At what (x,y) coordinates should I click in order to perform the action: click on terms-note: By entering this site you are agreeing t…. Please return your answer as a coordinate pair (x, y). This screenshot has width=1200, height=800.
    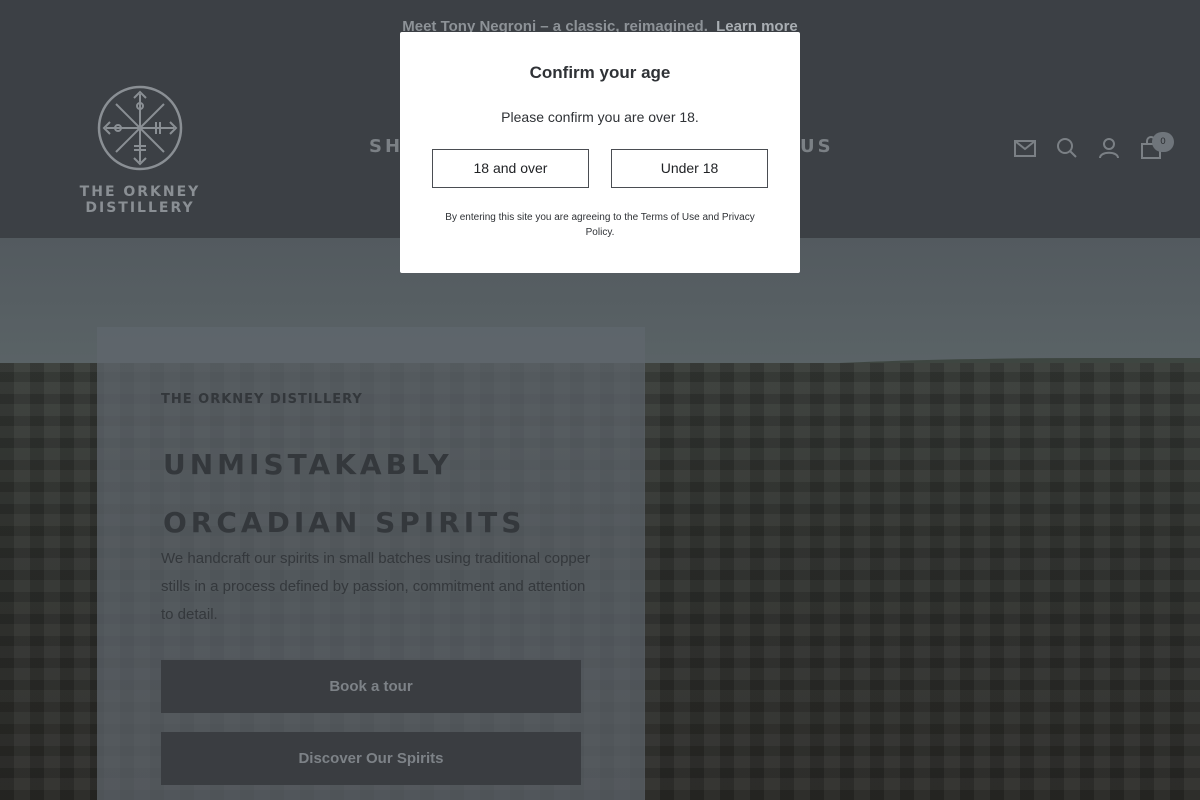
    Looking at the image, I should click on (600, 225).